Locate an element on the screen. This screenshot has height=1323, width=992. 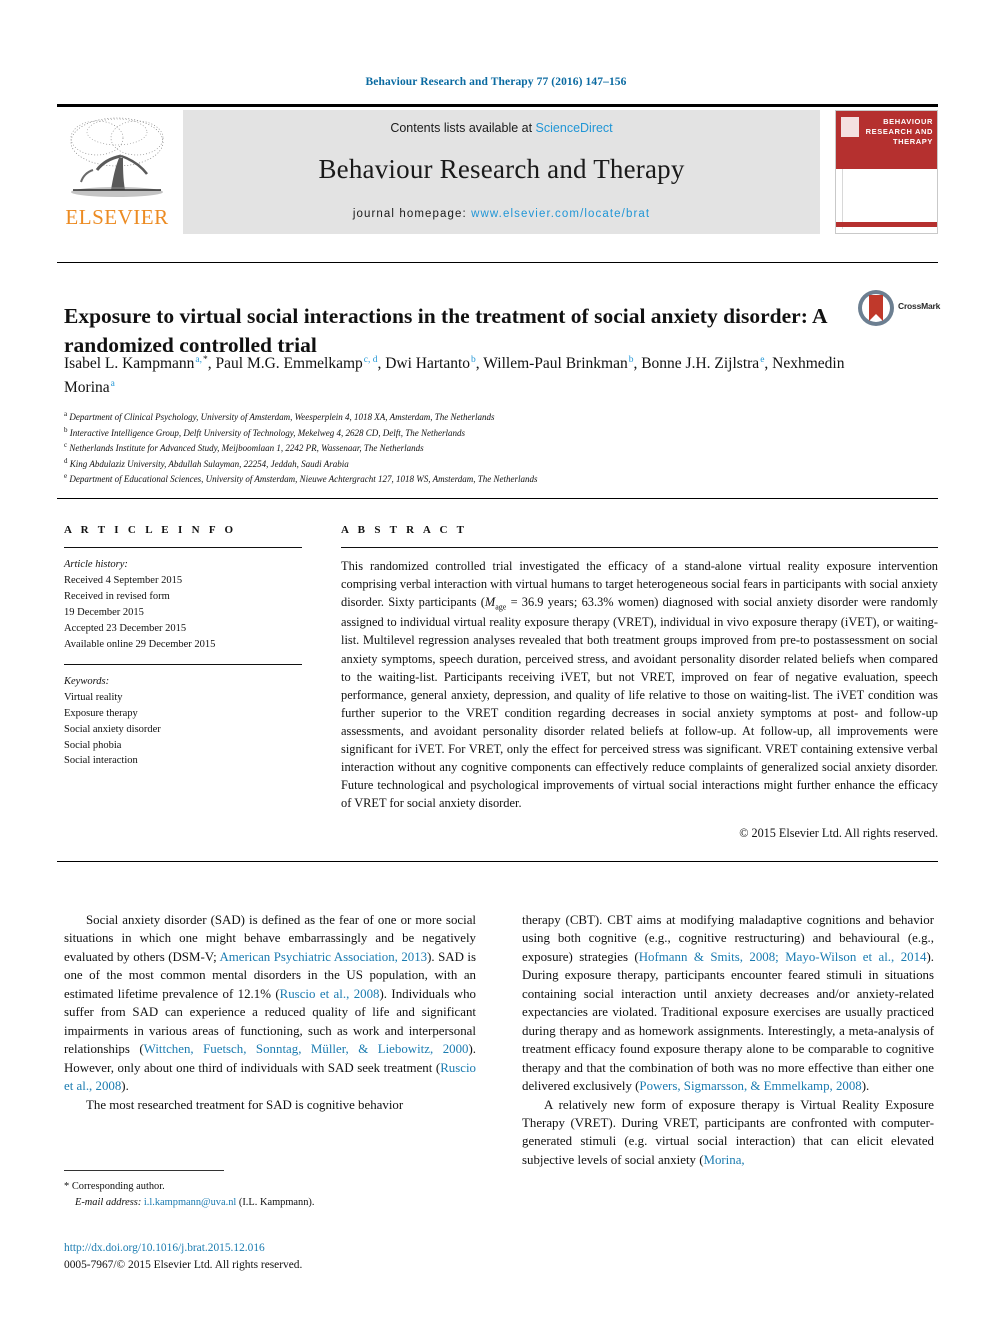
article-info-heading: A R T I C L E I N F O is located at coordinates (150, 530).